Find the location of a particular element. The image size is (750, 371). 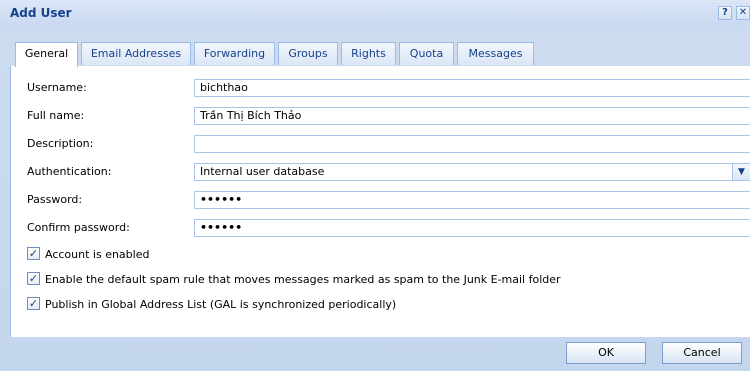

password-field: •••••• is located at coordinates (472, 200).